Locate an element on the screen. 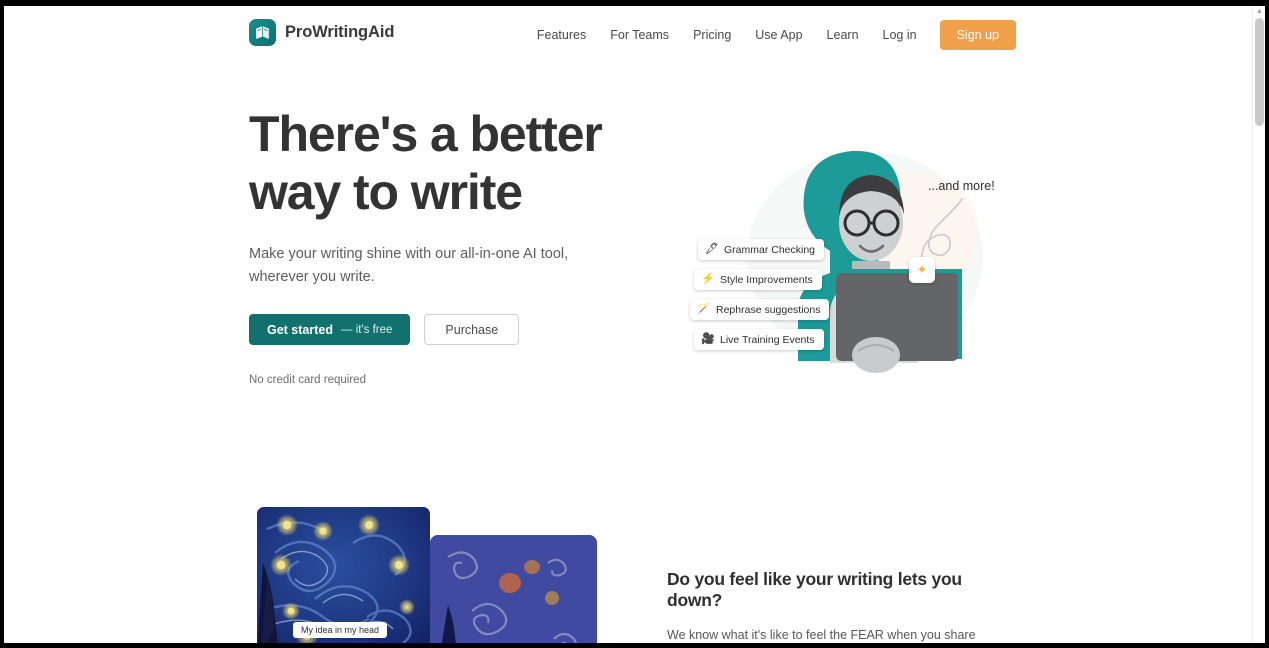  feature-card-label: Rephrase suggestions is located at coordinates (768, 309).